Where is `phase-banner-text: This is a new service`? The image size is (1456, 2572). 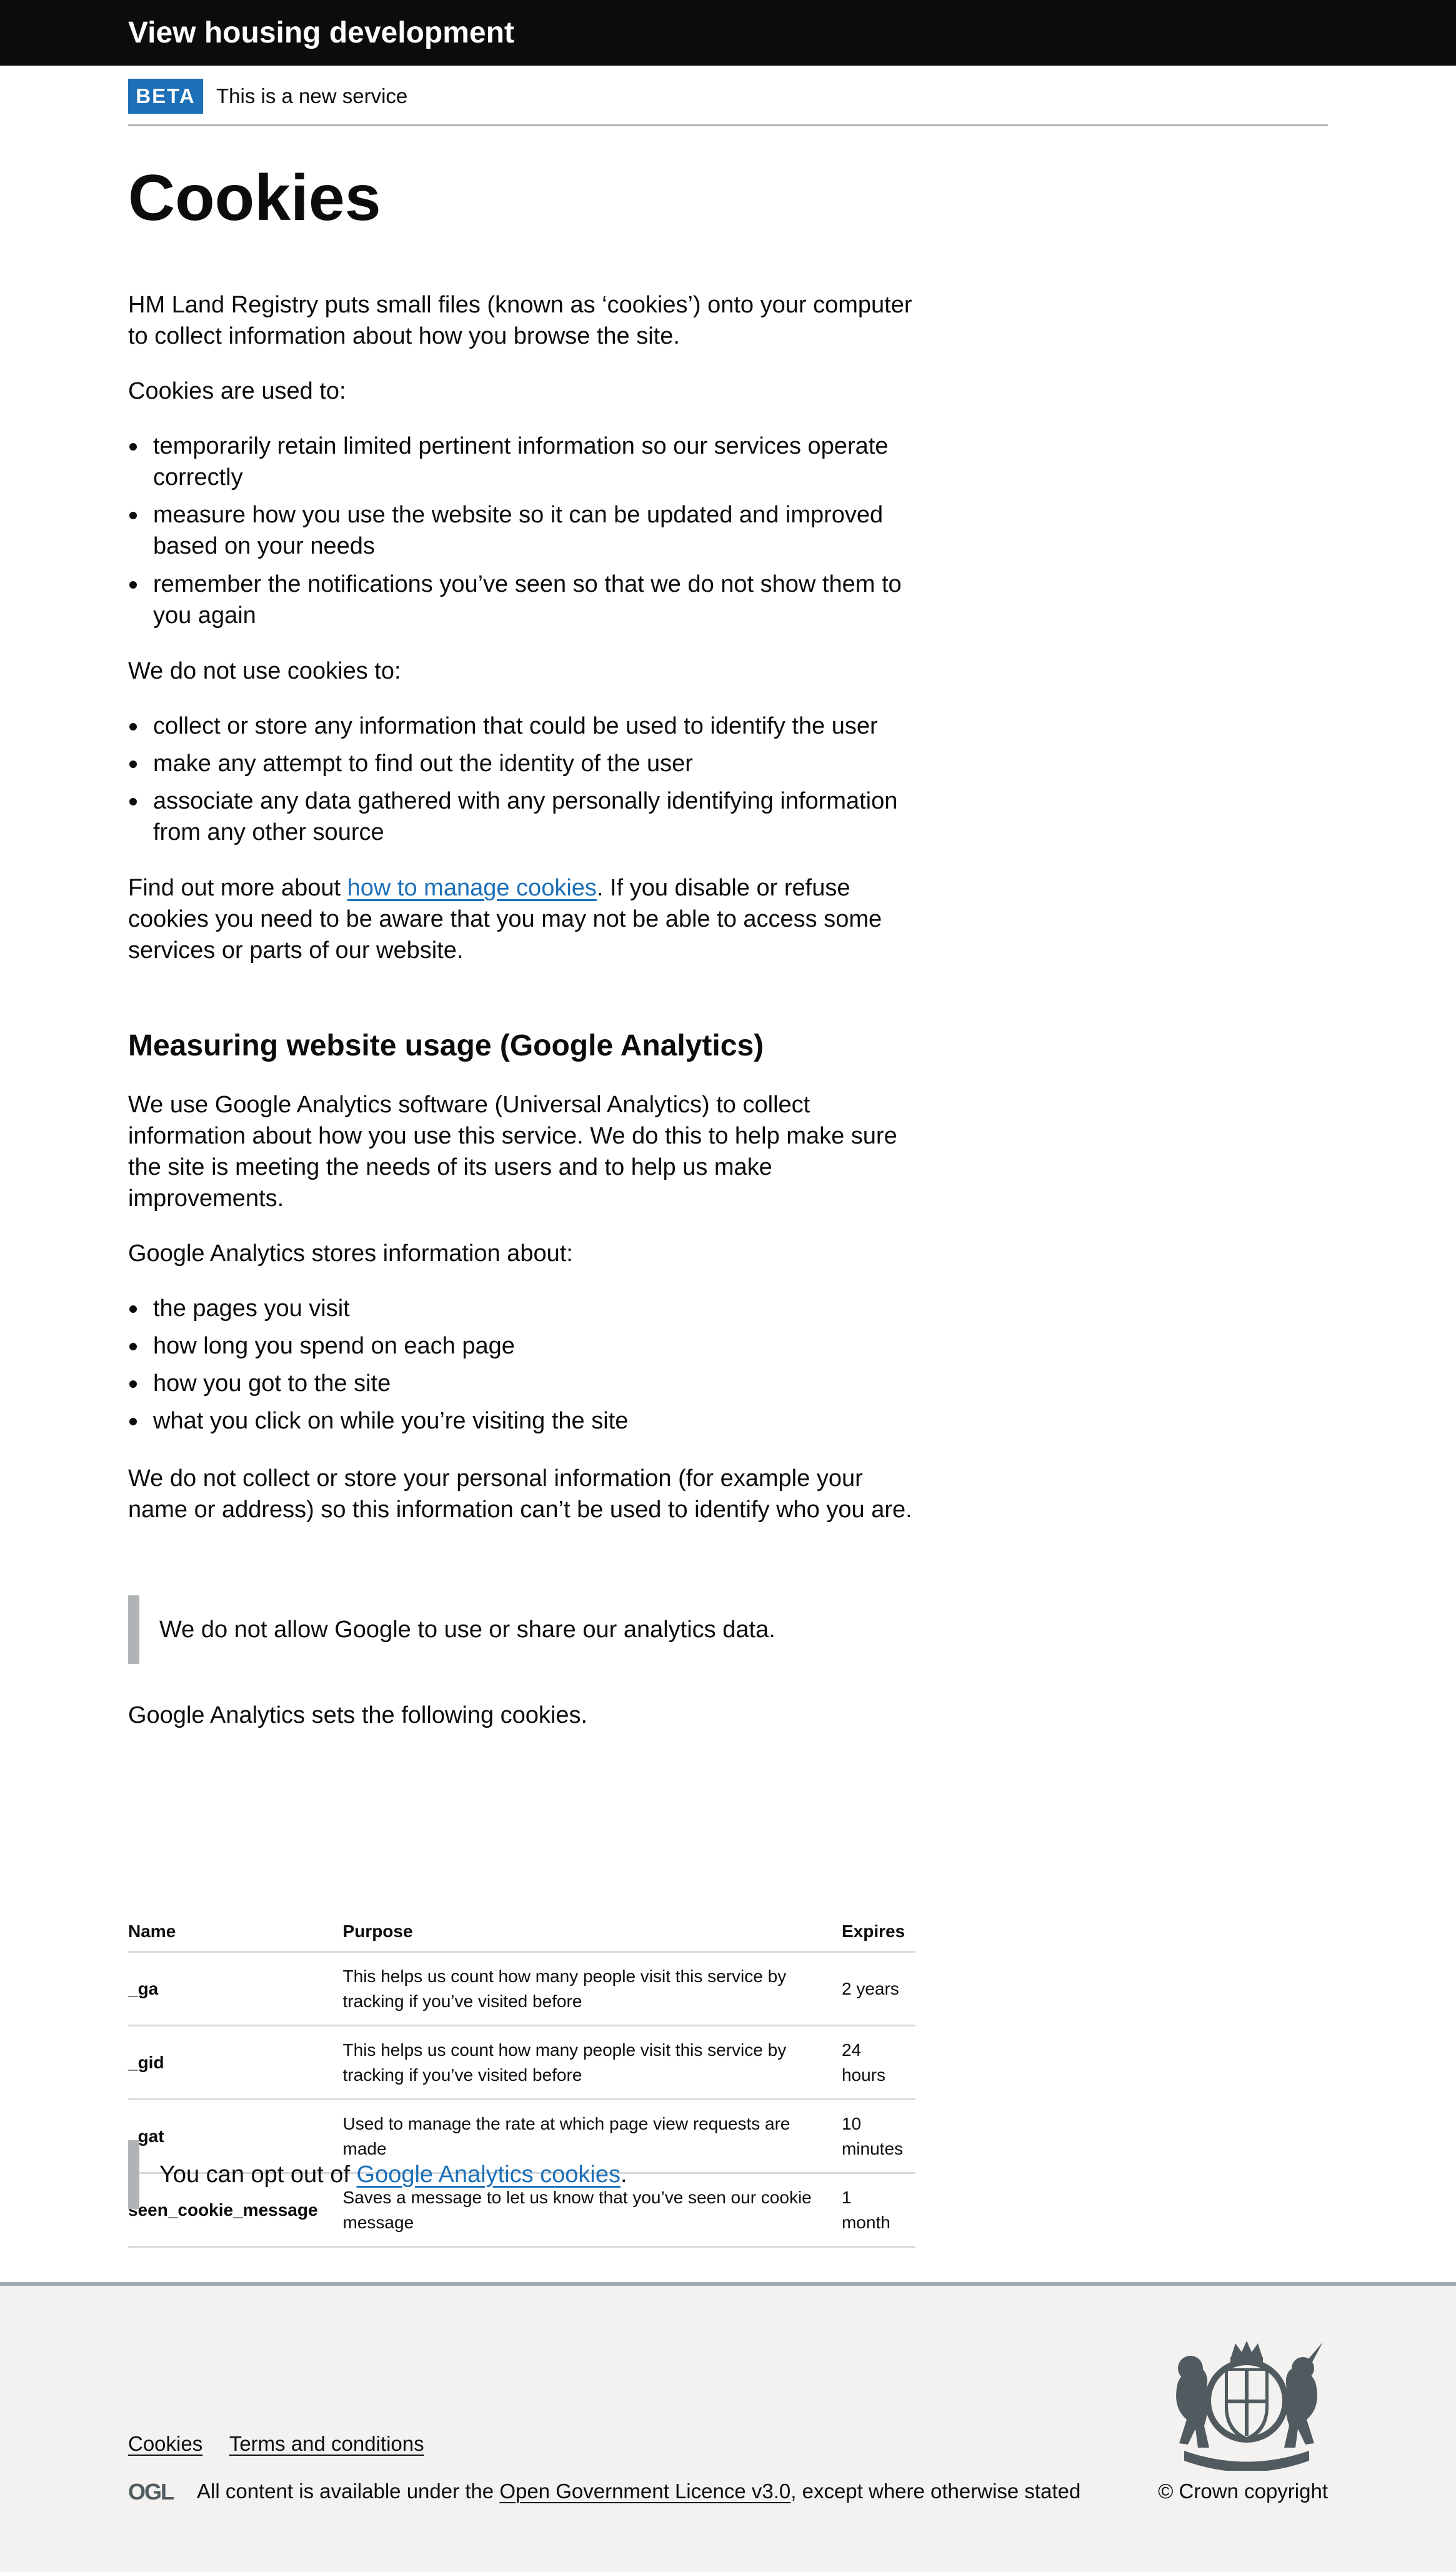 phase-banner-text: This is a new service is located at coordinates (312, 95).